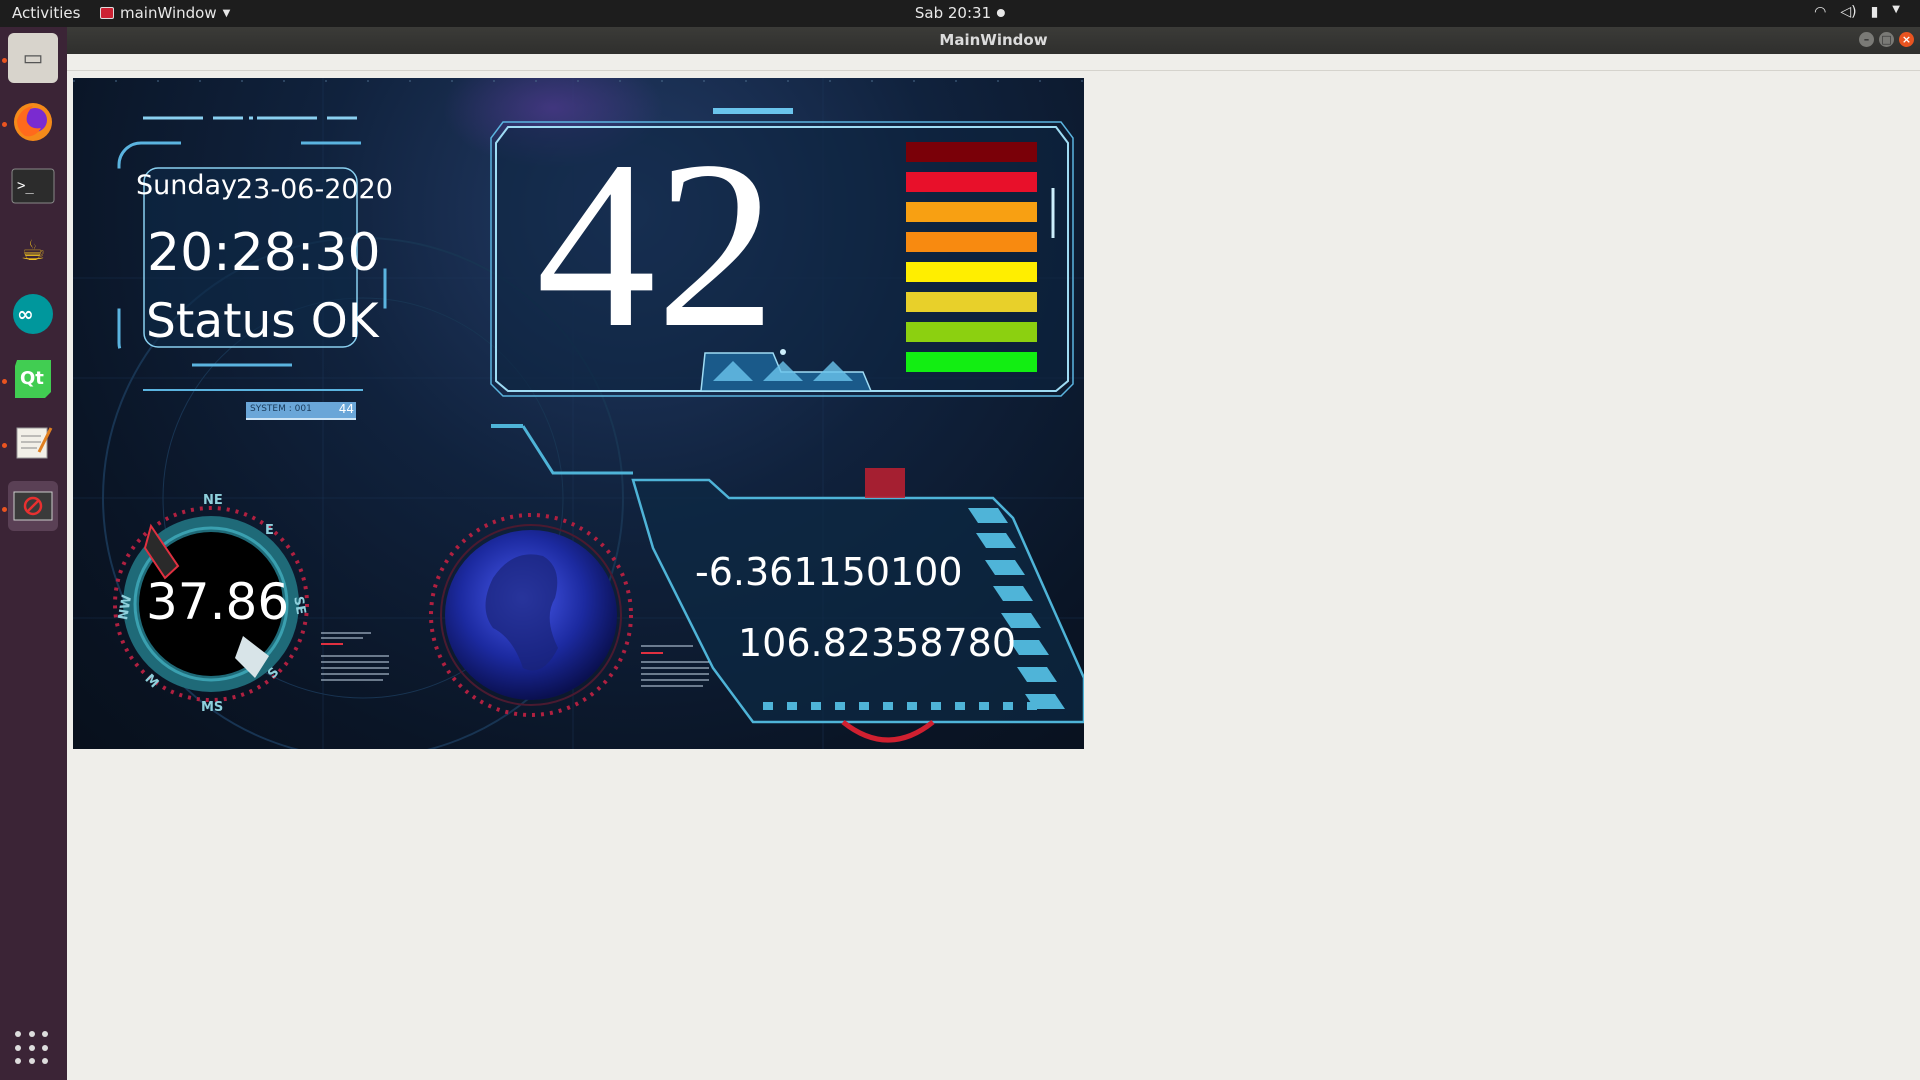 Image resolution: width=1920 pixels, height=1080 pixels. Describe the element at coordinates (656, 244) in the screenshot. I see `big-value-display: 42` at that location.